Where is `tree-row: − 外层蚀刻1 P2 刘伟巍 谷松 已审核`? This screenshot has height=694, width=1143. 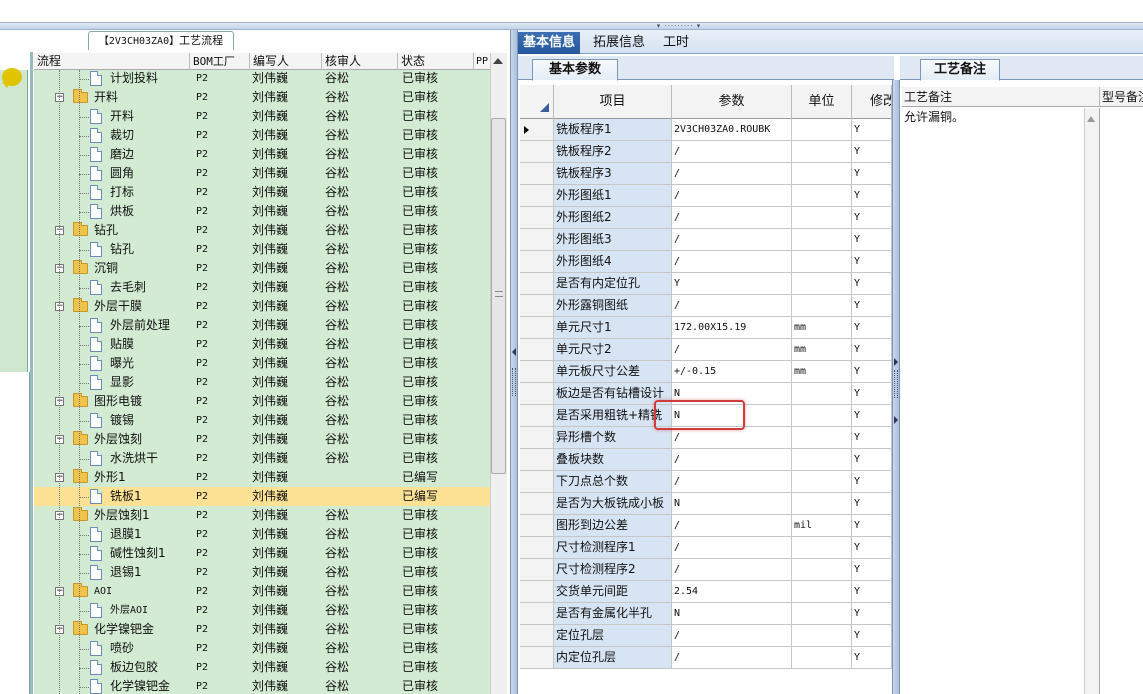 tree-row: − 外层蚀刻1 P2 刘伟巍 谷松 已审核 is located at coordinates (262, 515).